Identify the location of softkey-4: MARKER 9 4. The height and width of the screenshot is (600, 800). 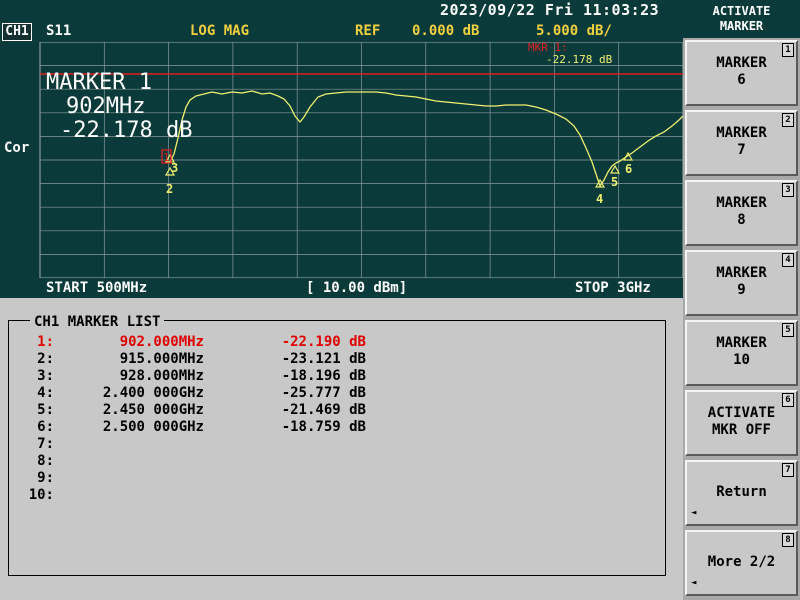
(741, 283).